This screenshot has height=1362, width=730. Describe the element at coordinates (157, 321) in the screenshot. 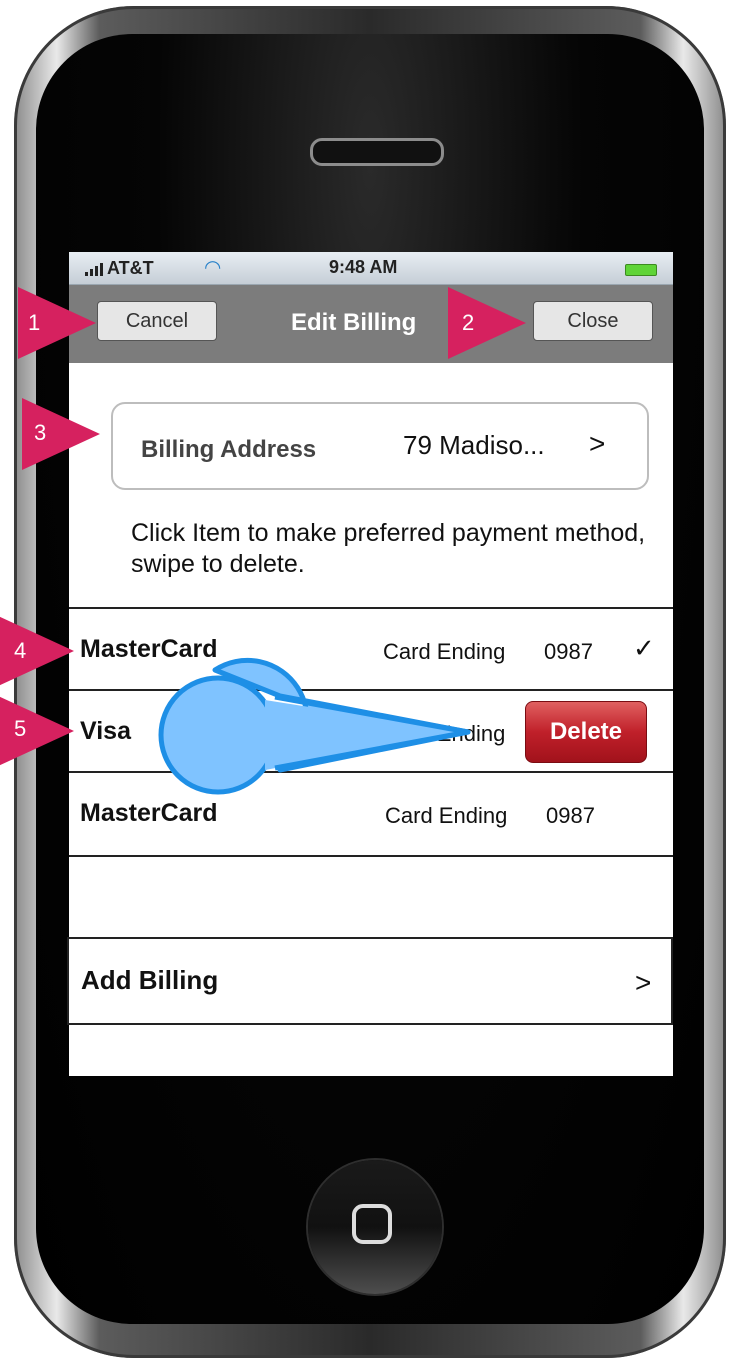

I see `cancel-button: Cancel` at that location.